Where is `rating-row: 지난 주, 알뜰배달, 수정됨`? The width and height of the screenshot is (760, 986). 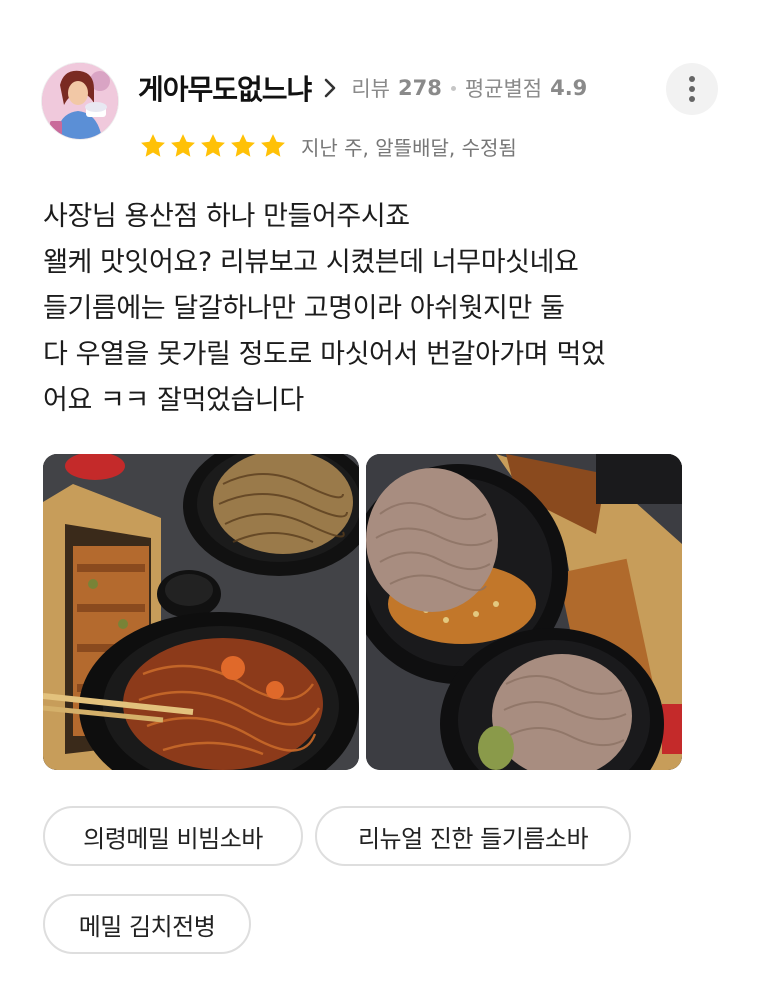
rating-row: 지난 주, 알뜰배달, 수정됨 is located at coordinates (328, 146).